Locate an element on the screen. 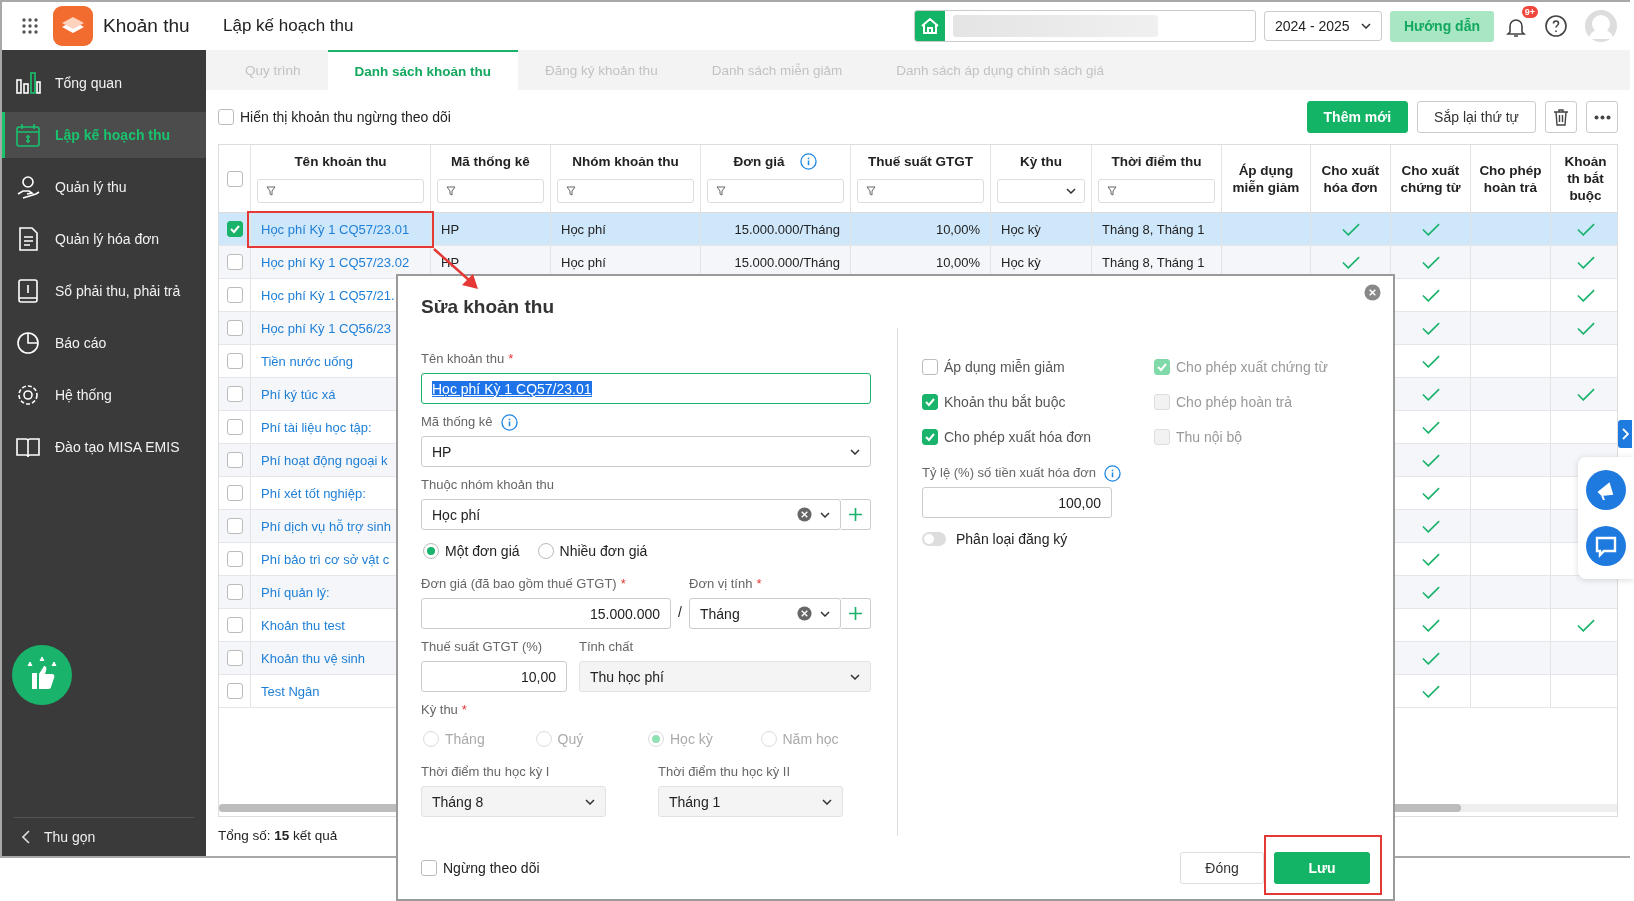 The height and width of the screenshot is (901, 1634). fee-name-link: Phí bảo trì cơ sở vật c is located at coordinates (325, 559).